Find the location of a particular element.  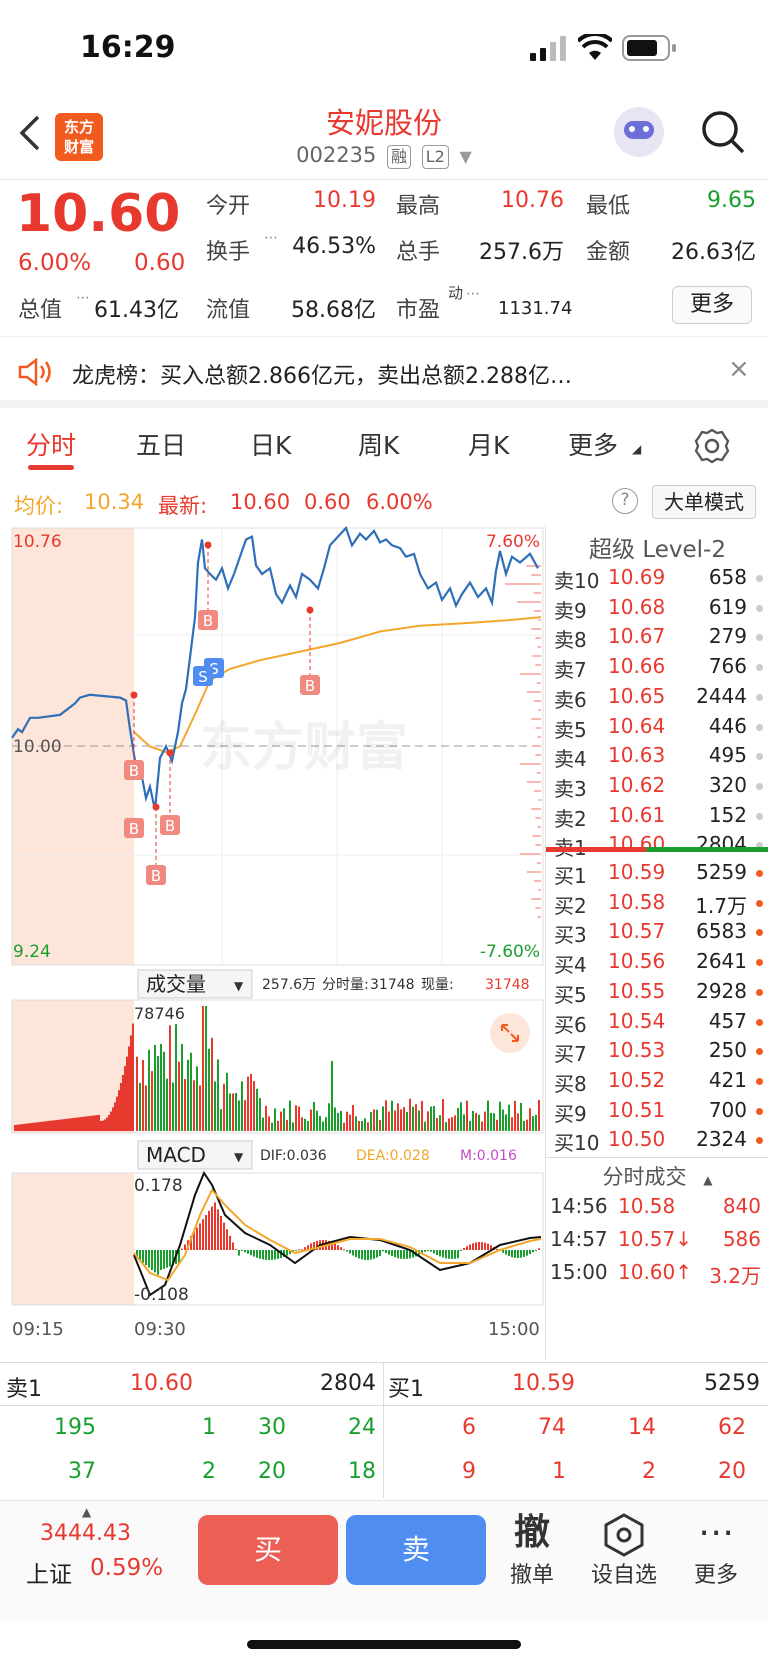

ask-row: 卖10 10.69 658 is located at coordinates (657, 577).